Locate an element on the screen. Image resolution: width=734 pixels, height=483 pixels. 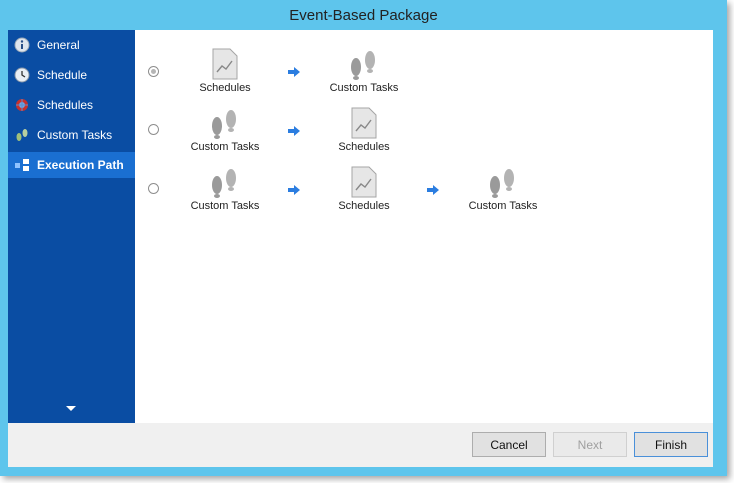
sidebar-item-custom-tasks: Custom Tasks is located at coordinates (71, 135).